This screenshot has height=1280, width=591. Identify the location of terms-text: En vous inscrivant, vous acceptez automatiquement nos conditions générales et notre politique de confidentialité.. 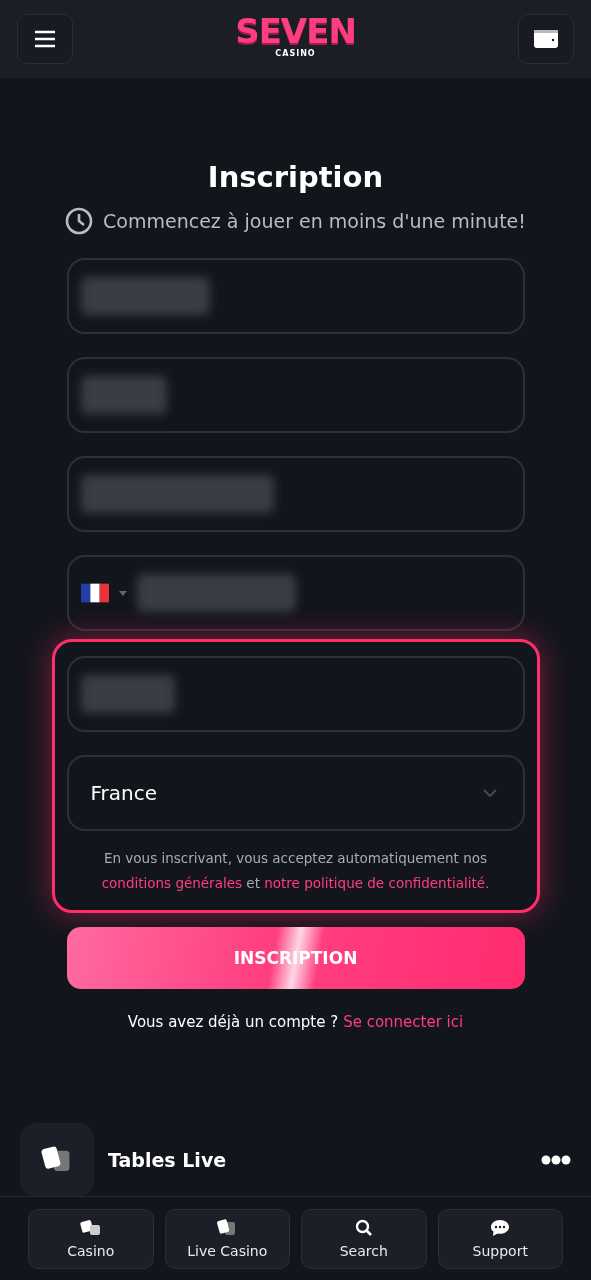
(295, 871).